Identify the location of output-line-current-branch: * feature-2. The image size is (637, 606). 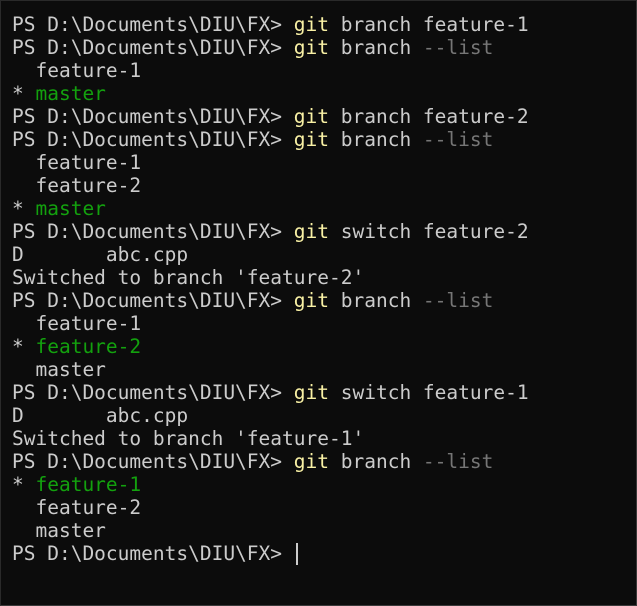
(324, 346).